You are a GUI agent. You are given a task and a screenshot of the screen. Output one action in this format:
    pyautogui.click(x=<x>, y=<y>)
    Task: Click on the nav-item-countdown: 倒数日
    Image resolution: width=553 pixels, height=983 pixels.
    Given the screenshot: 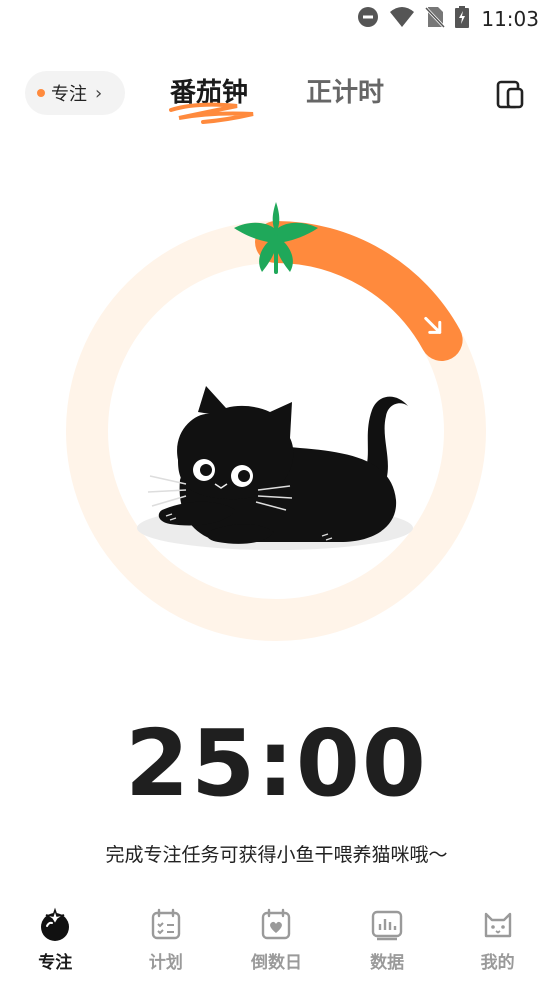 What is the action you would take?
    pyautogui.click(x=276, y=941)
    